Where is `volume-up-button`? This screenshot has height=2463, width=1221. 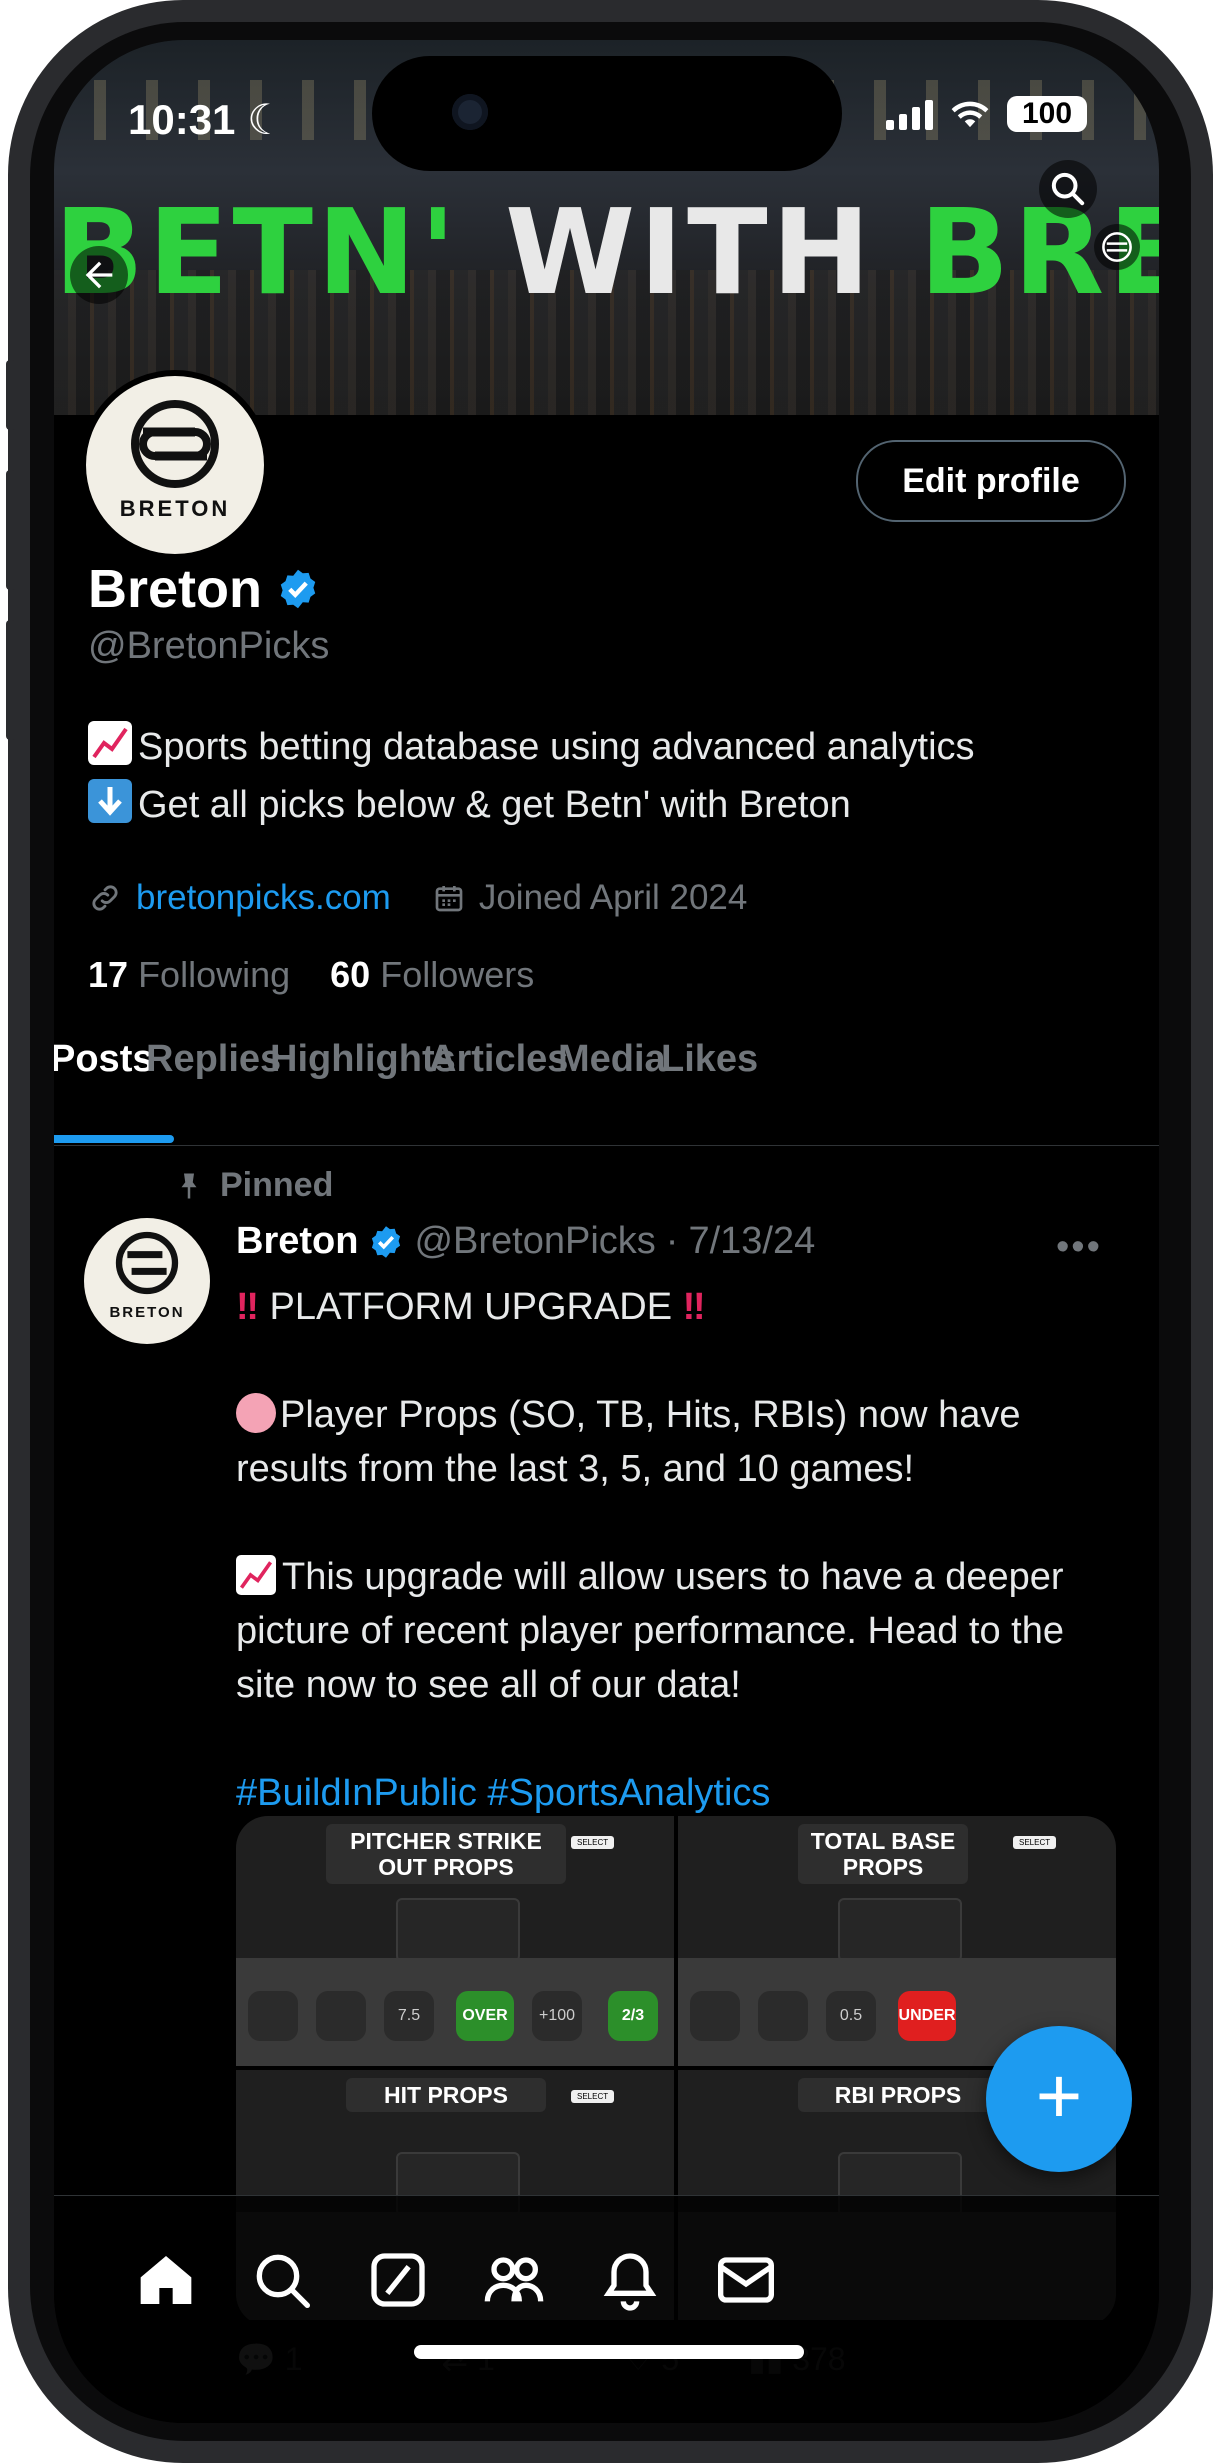 volume-up-button is located at coordinates (11, 530).